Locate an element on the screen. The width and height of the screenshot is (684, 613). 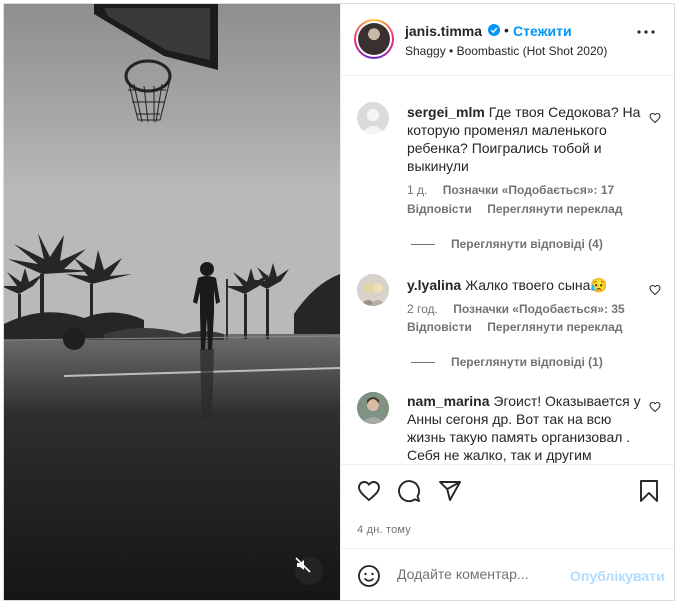
more-options-icon is located at coordinates (646, 32).